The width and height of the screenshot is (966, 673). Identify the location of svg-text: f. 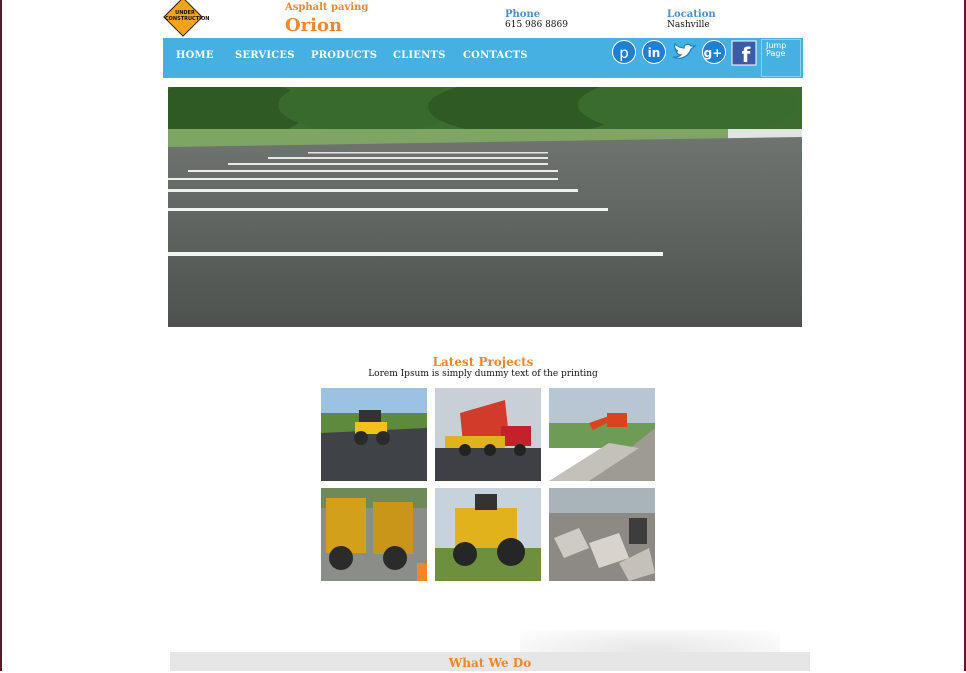
(746, 54).